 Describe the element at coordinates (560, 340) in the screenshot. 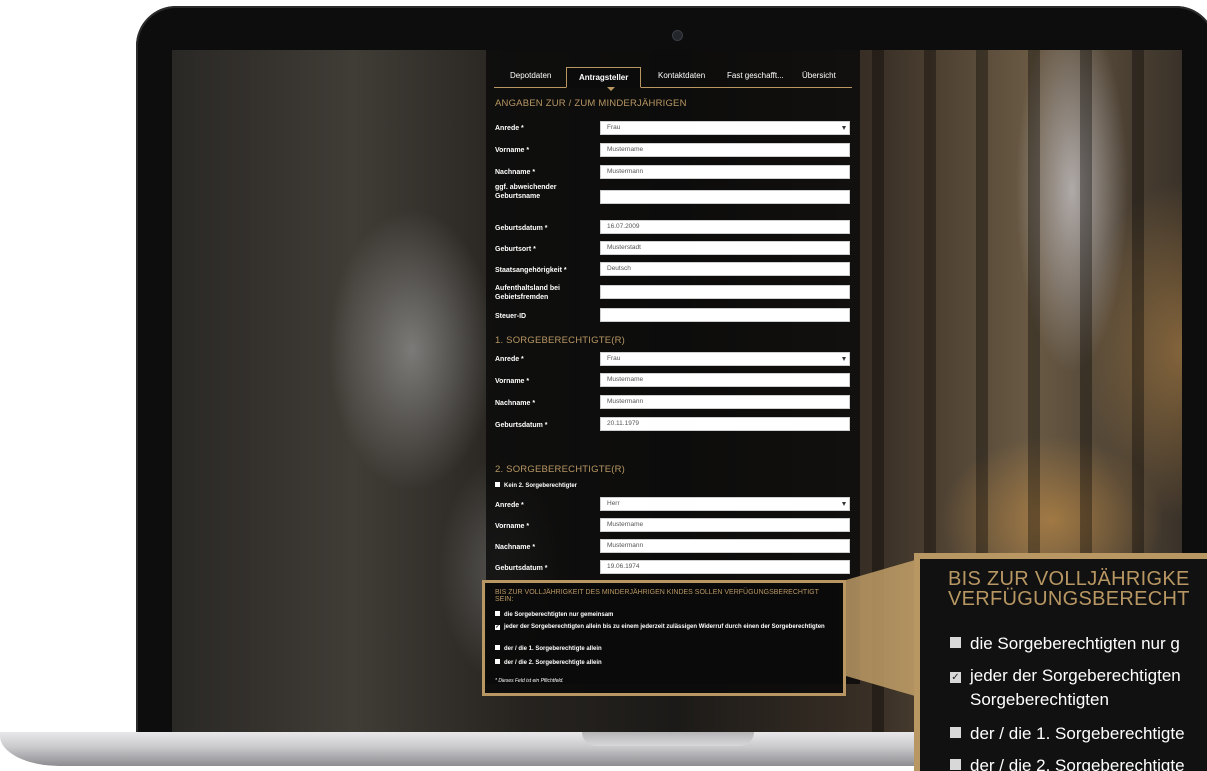

I see `section-title-guardian-1: 1. SORGEBERECHTIGTE(R)` at that location.